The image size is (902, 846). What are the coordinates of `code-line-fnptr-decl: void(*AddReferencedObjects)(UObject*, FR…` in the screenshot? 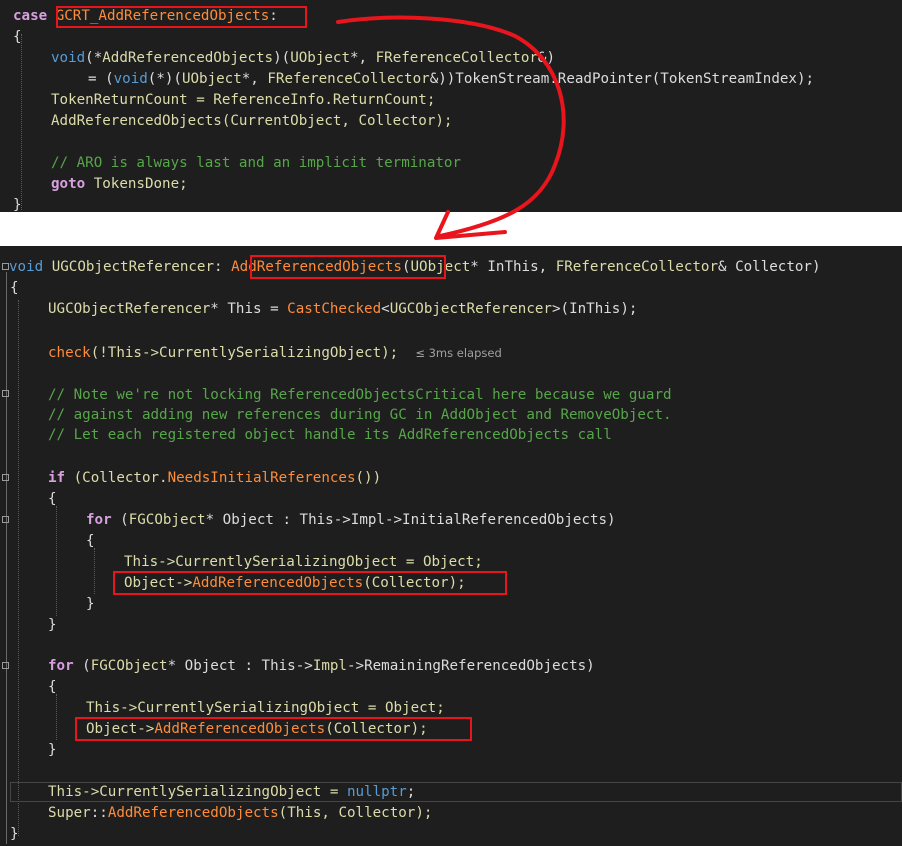 It's located at (303, 58).